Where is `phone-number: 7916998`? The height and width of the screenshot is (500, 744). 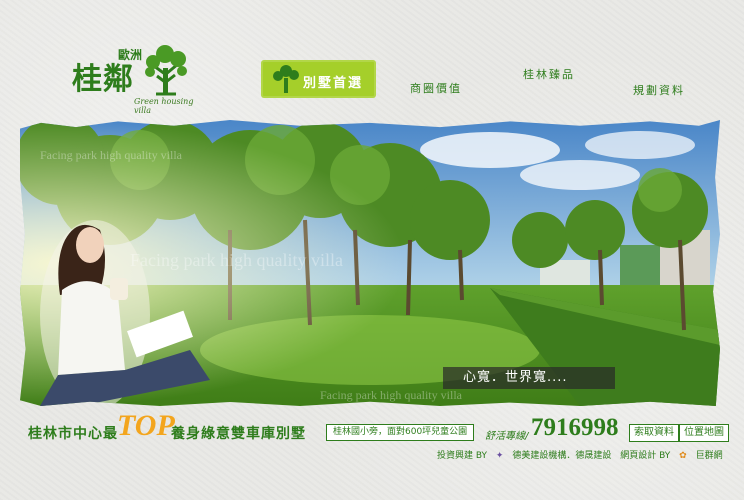
phone-number: 7916998 is located at coordinates (575, 428).